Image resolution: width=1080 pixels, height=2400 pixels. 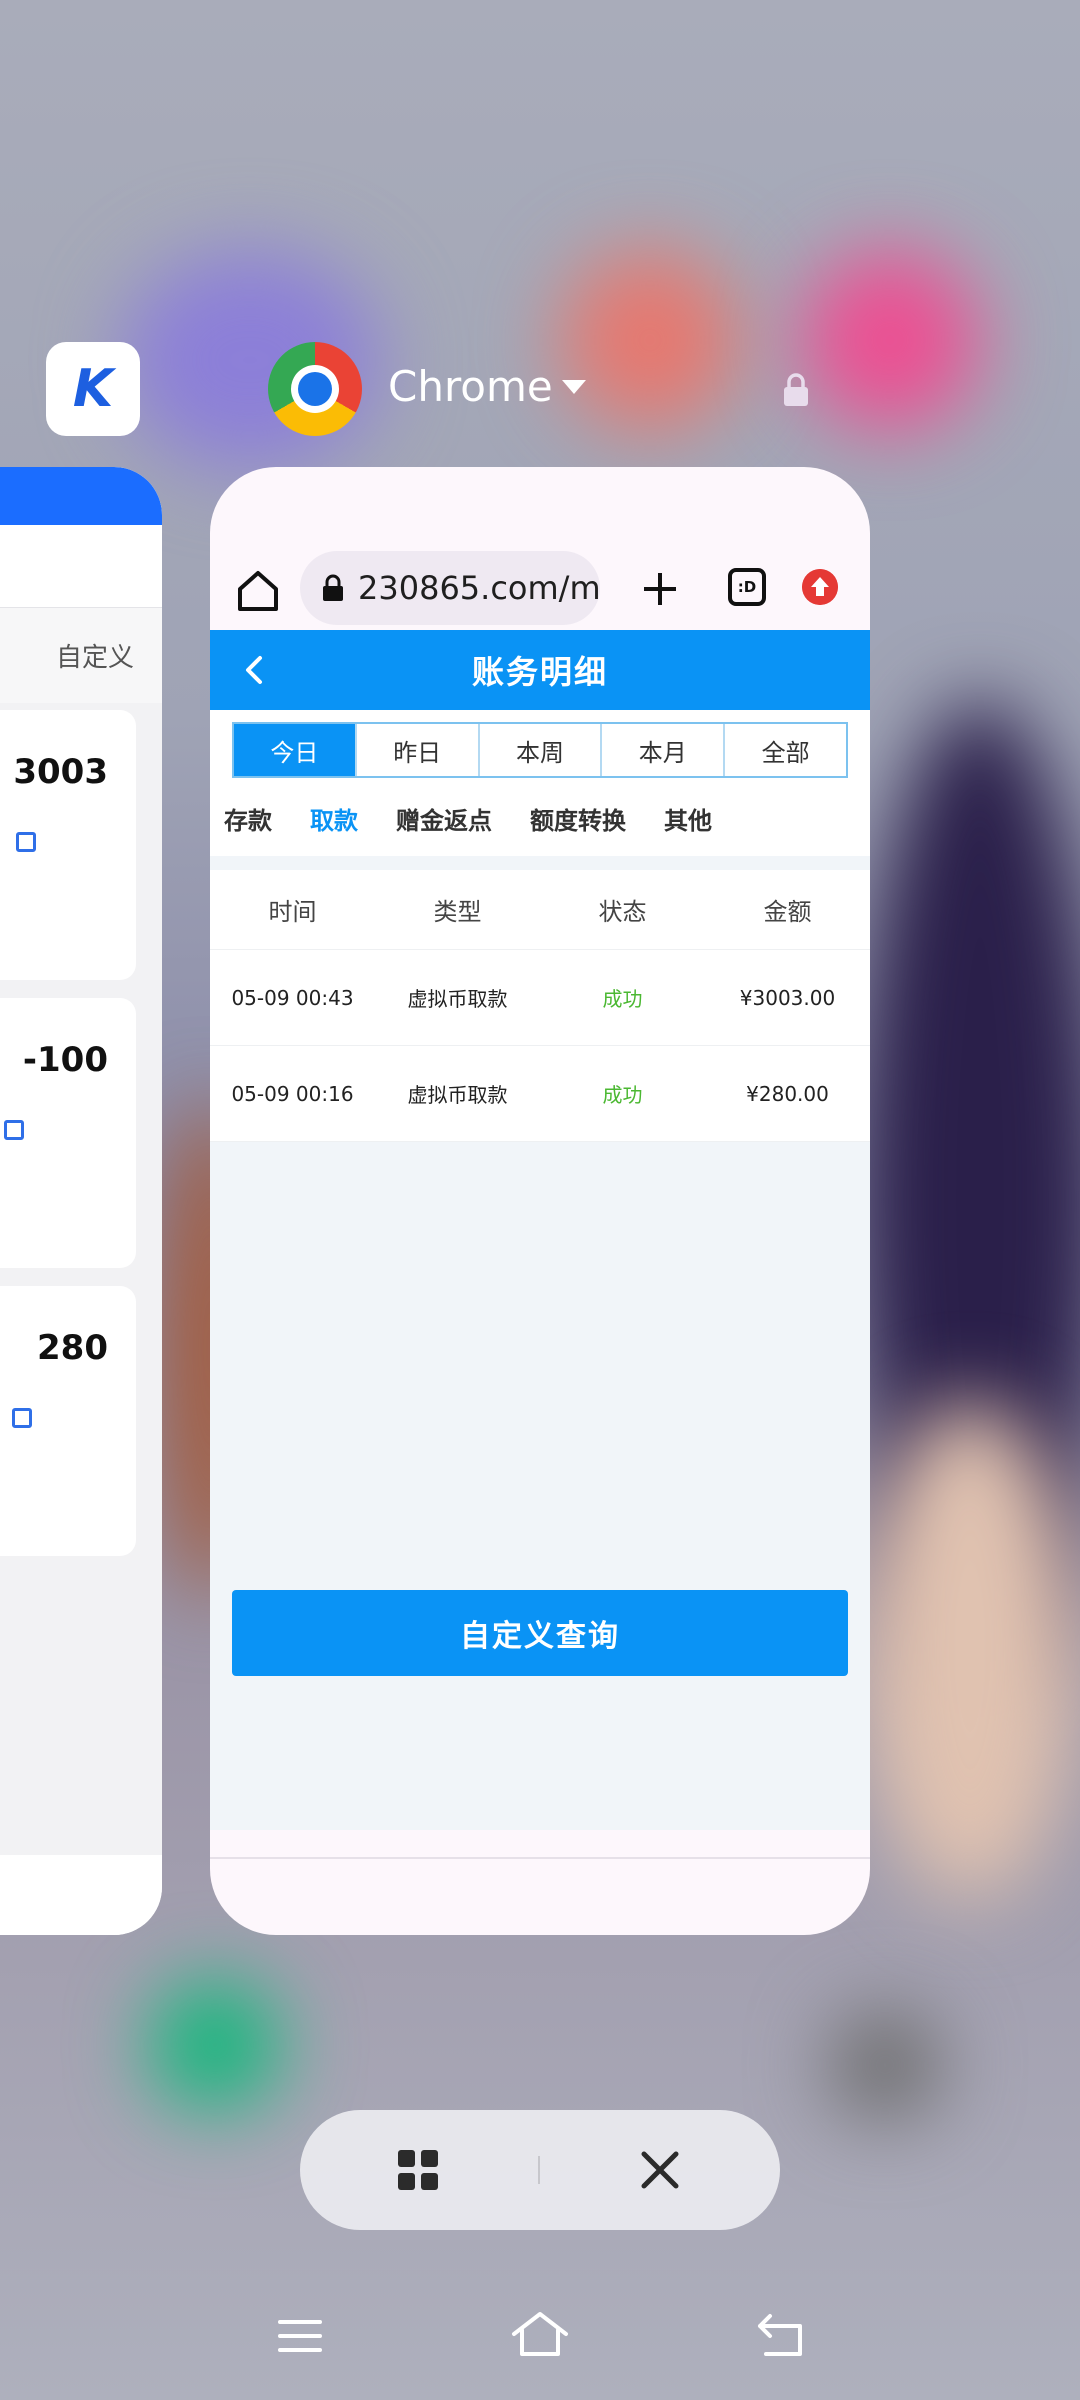 I want to click on column-header-status: 状态, so click(x=622, y=912).